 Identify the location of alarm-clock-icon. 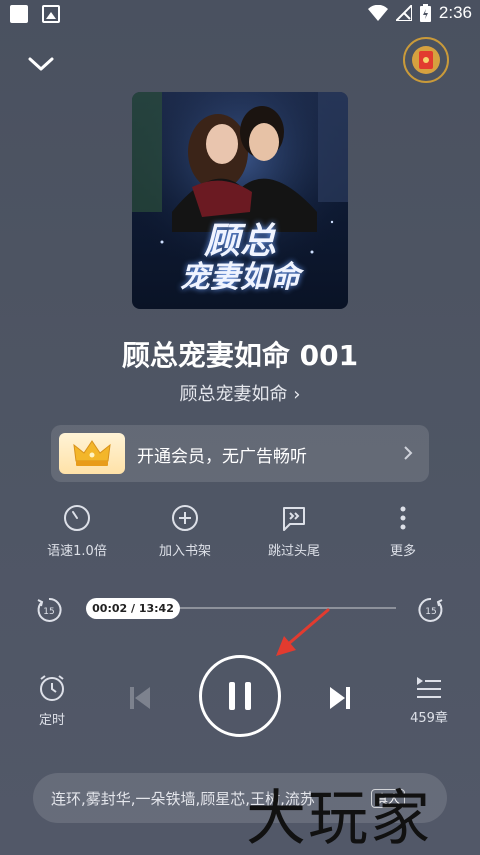
(52, 688).